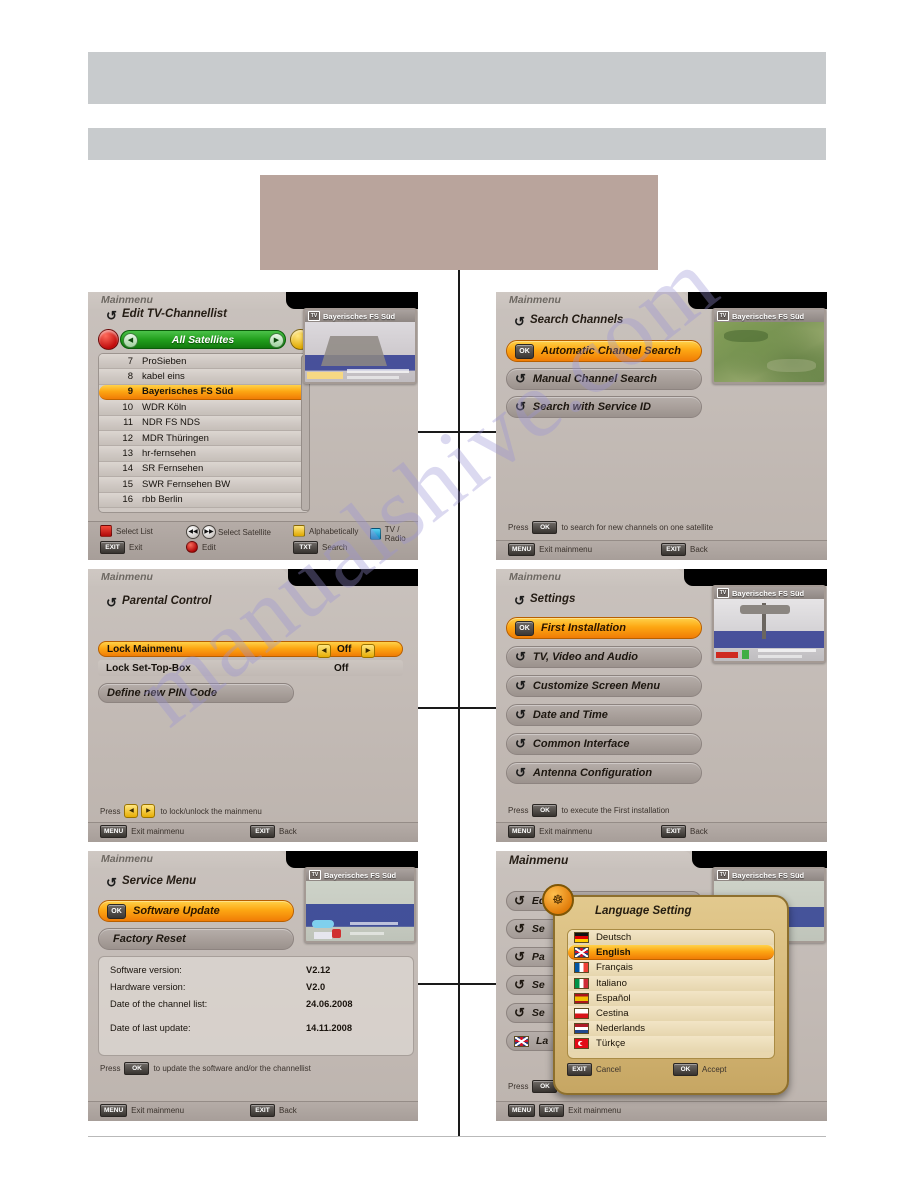 Image resolution: width=918 pixels, height=1188 pixels. I want to click on channel-row: 11 NDR FS NDS, so click(204, 423).